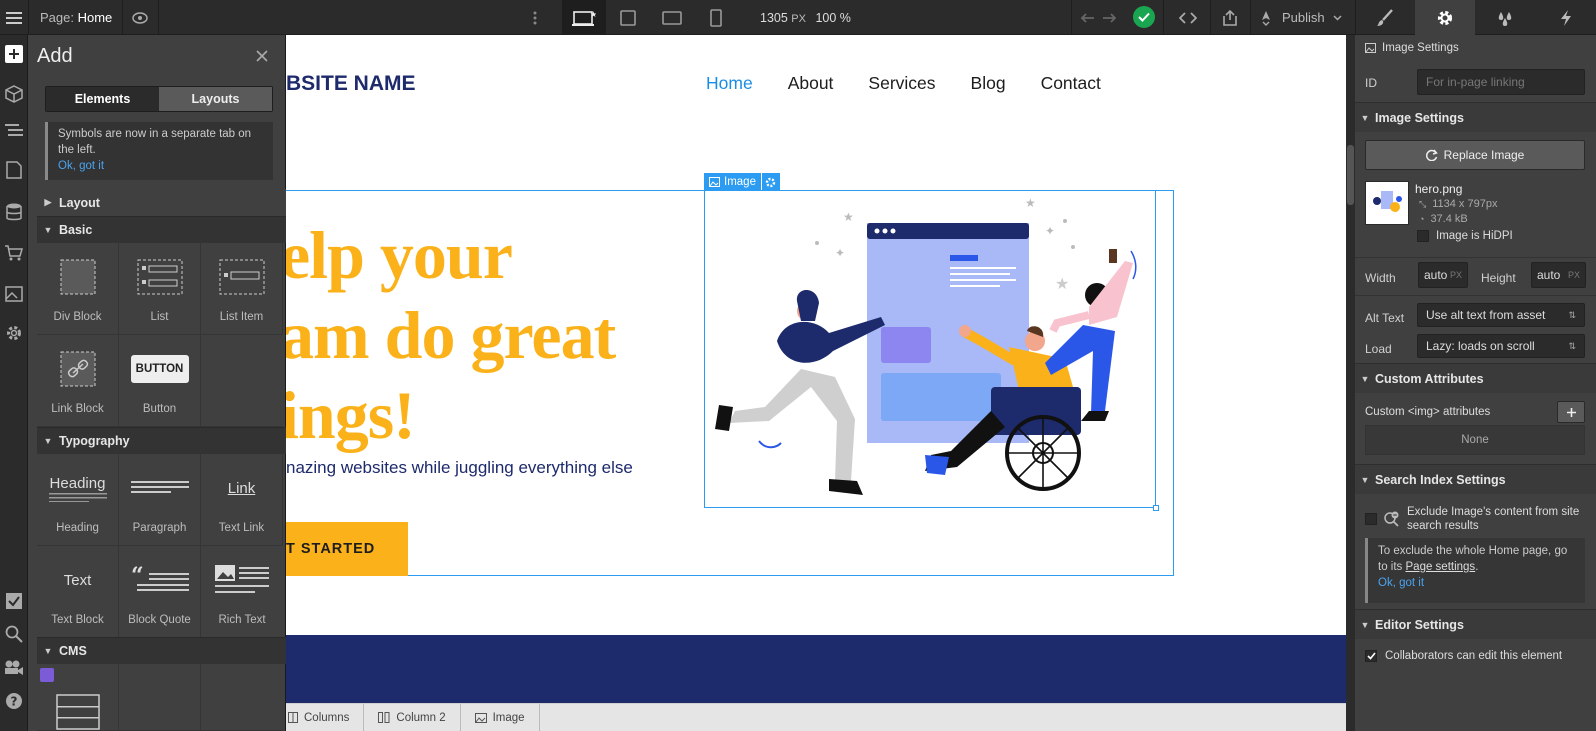 The width and height of the screenshot is (1596, 731). Describe the element at coordinates (76, 17) in the screenshot. I see `page-selector: Page: Home` at that location.